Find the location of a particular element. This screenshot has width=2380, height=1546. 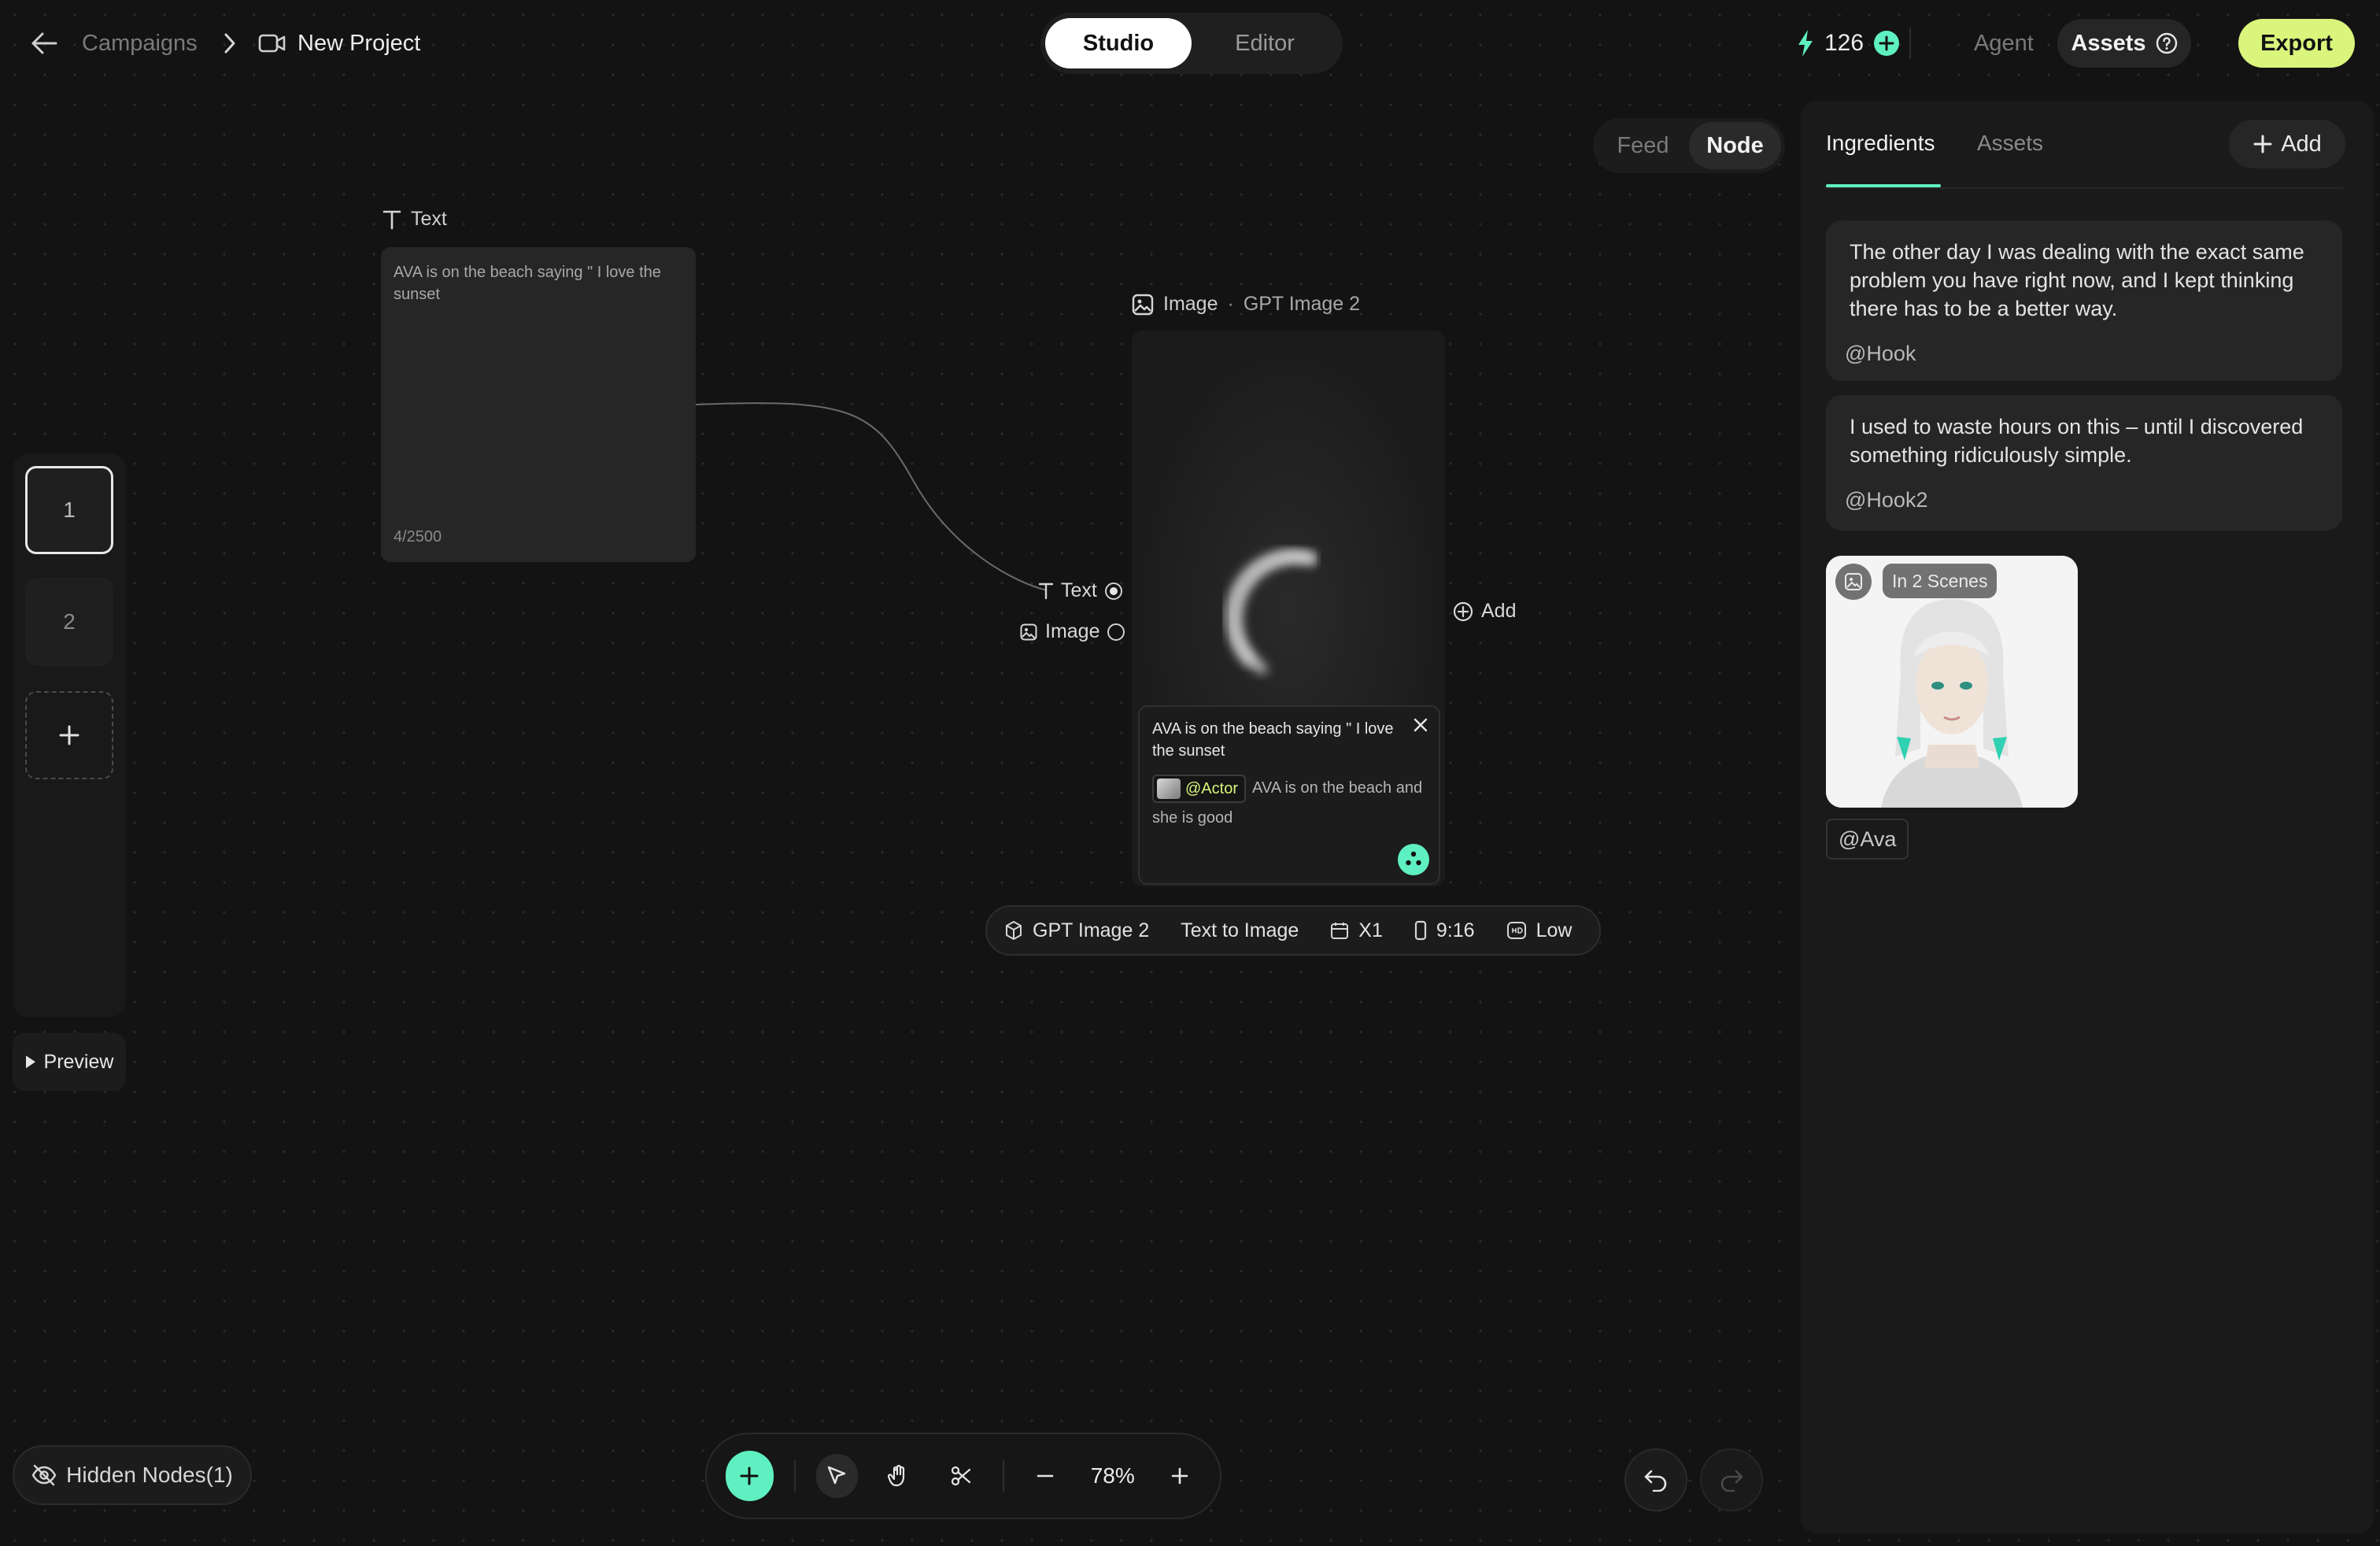

canvas-toolbar: 78% is located at coordinates (963, 1476).